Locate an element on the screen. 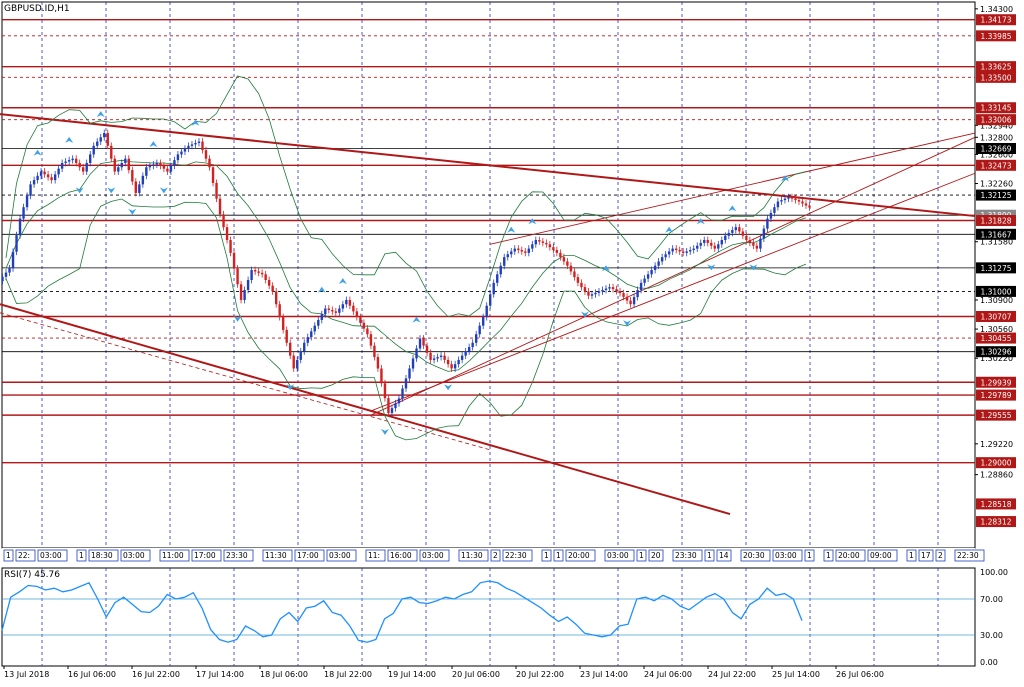 This screenshot has height=687, width=1024. y-tick-label: 1.34300 is located at coordinates (996, 9).